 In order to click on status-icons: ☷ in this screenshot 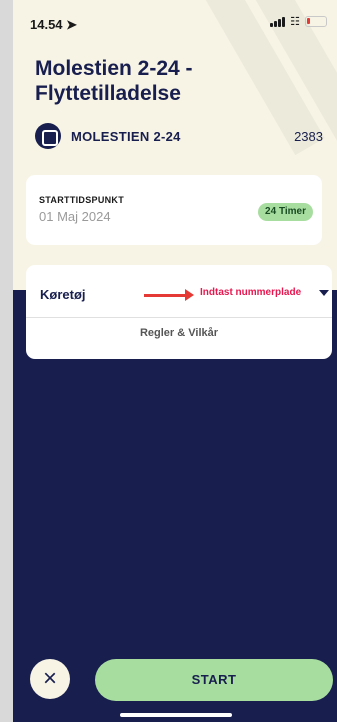, I will do `click(298, 21)`.